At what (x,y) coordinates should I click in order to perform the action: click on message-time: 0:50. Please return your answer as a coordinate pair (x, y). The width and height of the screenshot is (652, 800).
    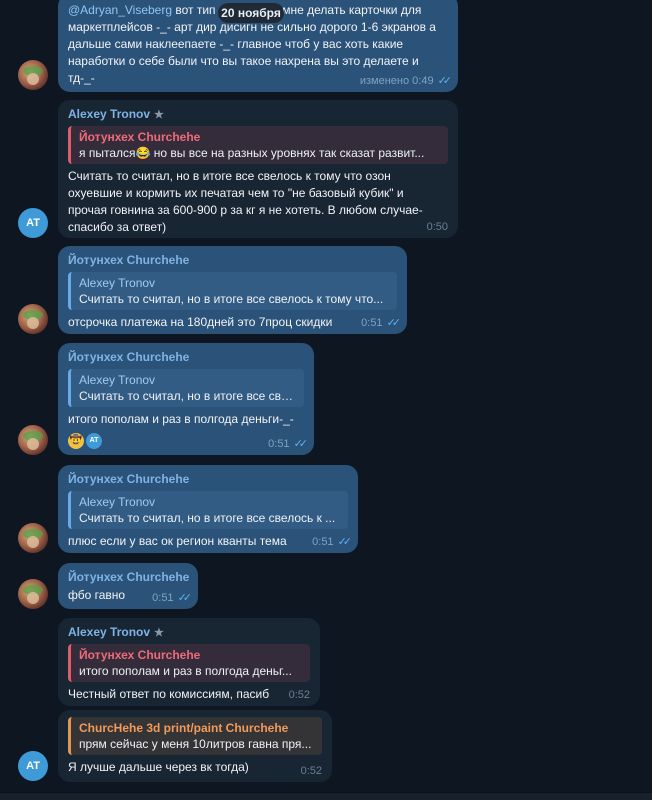
    Looking at the image, I should click on (437, 227).